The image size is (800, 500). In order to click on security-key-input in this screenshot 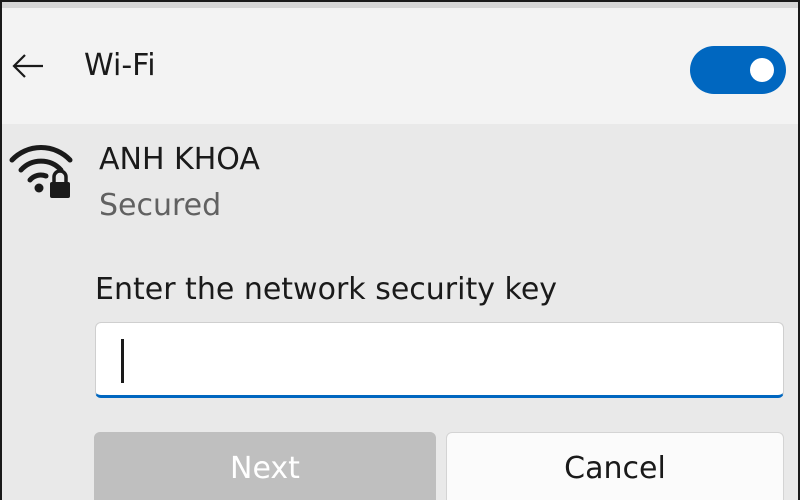, I will do `click(439, 360)`.